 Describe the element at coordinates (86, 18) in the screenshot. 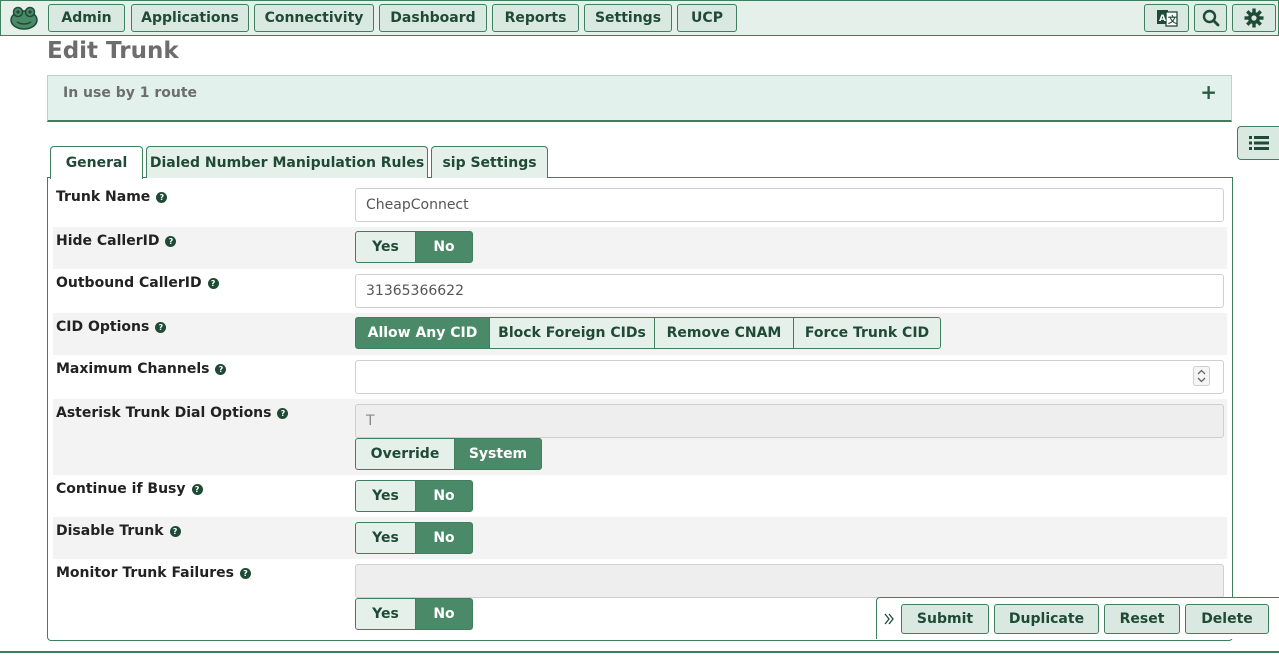

I see `nav-admin: Admin` at that location.